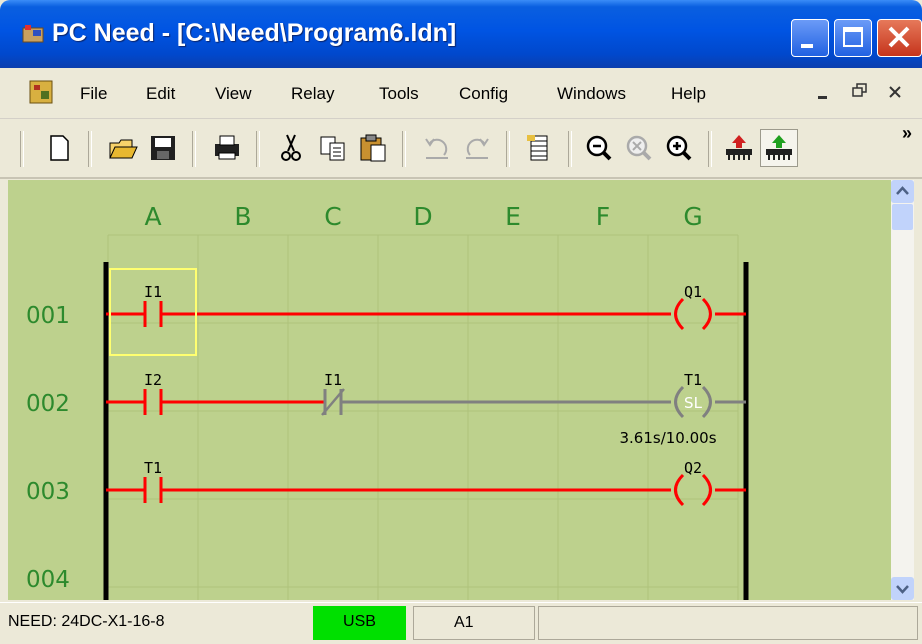 The image size is (922, 644). Describe the element at coordinates (667, 438) in the screenshot. I see `timer-value: 3.61s/10.00s` at that location.